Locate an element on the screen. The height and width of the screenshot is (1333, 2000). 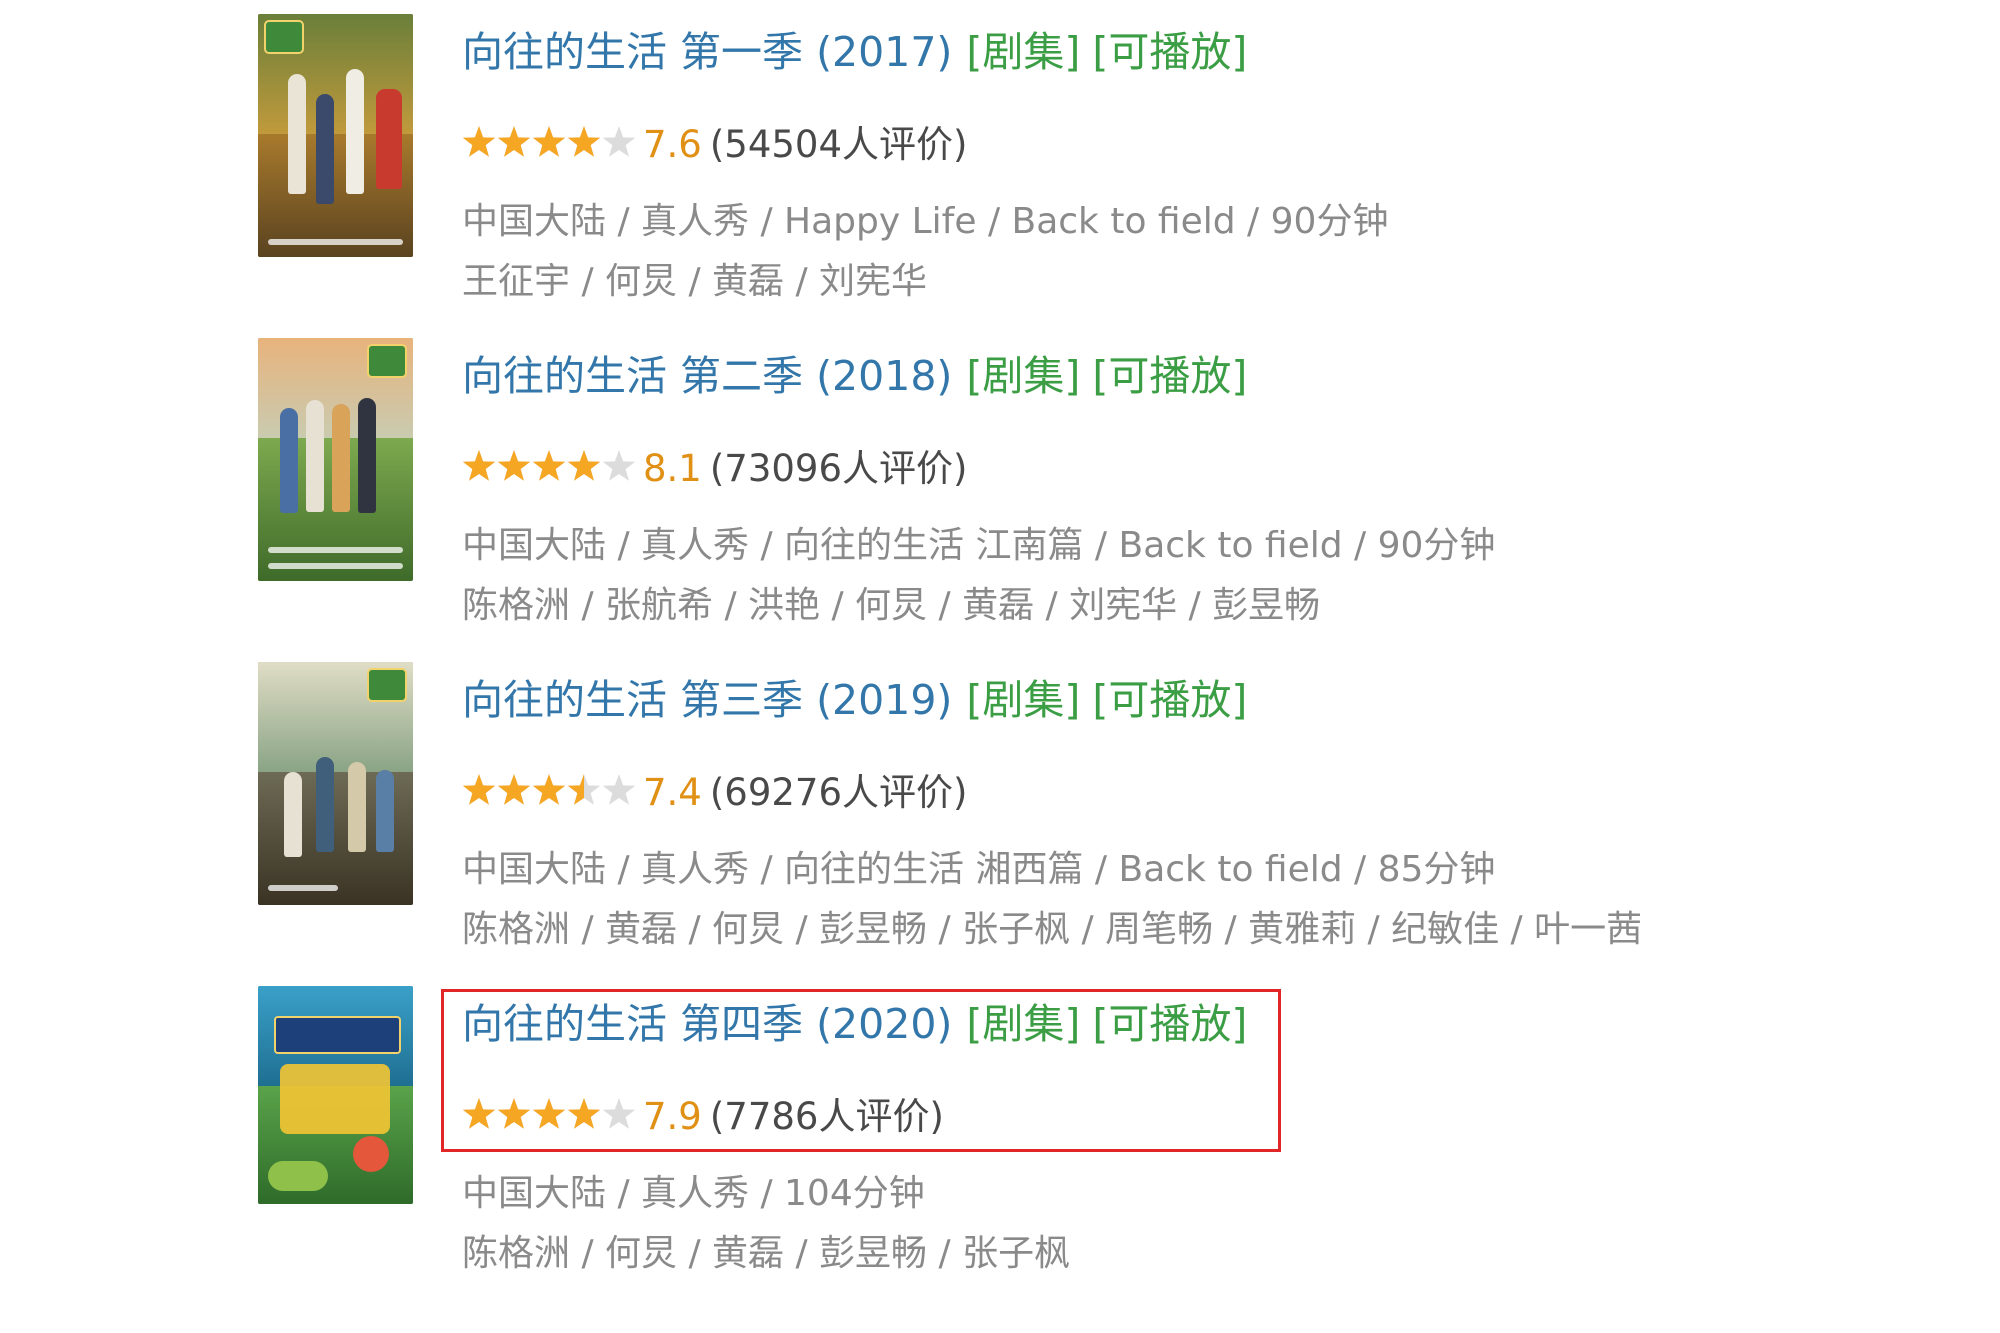
rating-score: 8.1 is located at coordinates (672, 468).